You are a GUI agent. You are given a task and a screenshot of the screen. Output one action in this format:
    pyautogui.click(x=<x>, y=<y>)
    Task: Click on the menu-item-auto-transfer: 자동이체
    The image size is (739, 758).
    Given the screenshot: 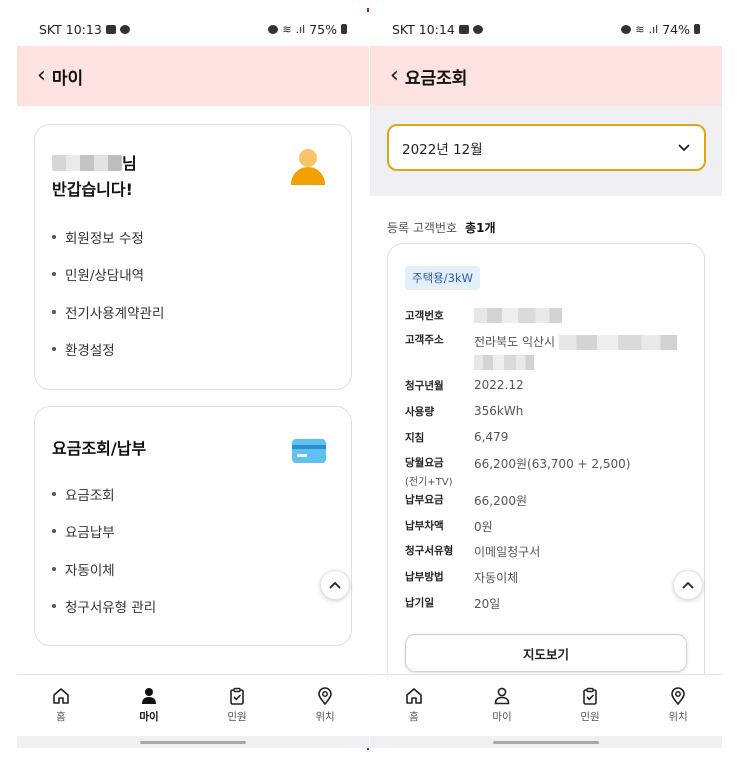 What is the action you would take?
    pyautogui.click(x=104, y=569)
    